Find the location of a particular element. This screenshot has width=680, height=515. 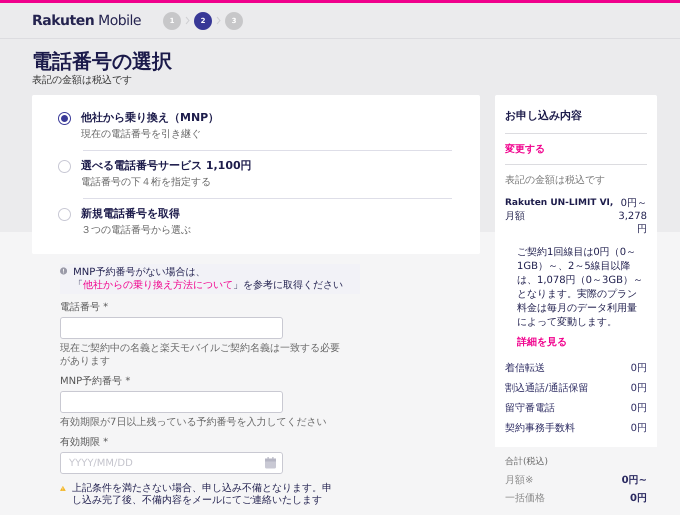

field-label: 有効期限 * is located at coordinates (85, 442).